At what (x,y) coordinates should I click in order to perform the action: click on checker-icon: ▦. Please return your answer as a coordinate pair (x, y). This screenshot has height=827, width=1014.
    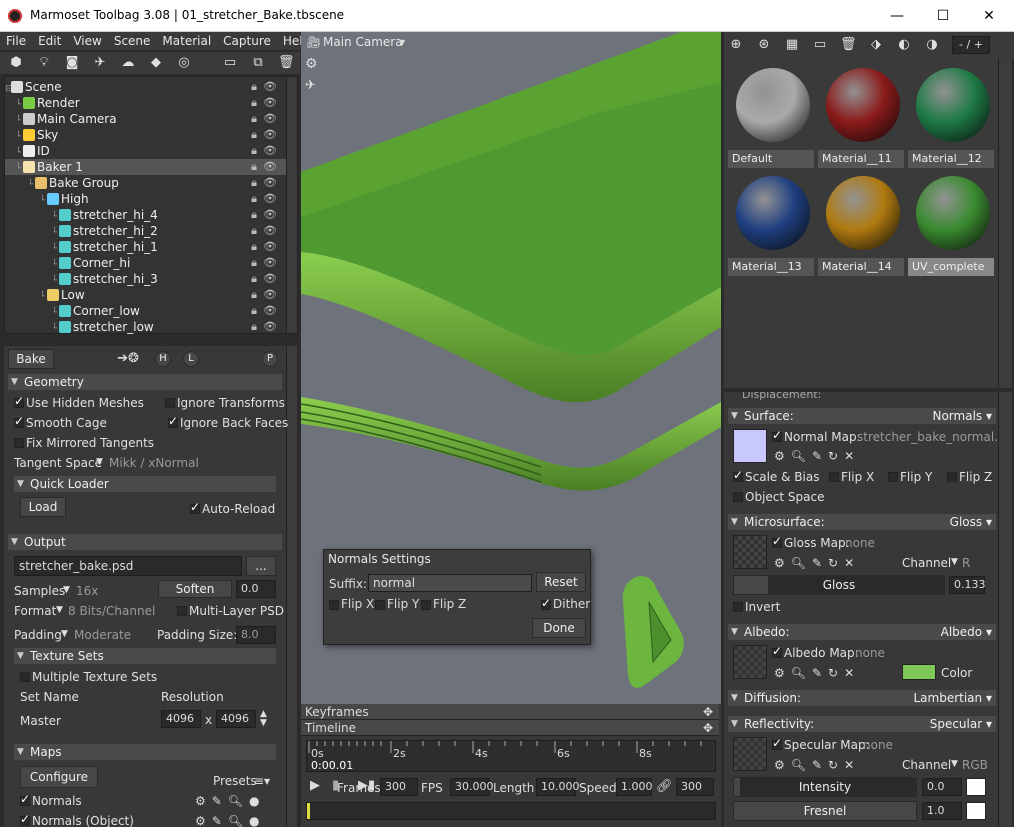
    Looking at the image, I should click on (792, 45).